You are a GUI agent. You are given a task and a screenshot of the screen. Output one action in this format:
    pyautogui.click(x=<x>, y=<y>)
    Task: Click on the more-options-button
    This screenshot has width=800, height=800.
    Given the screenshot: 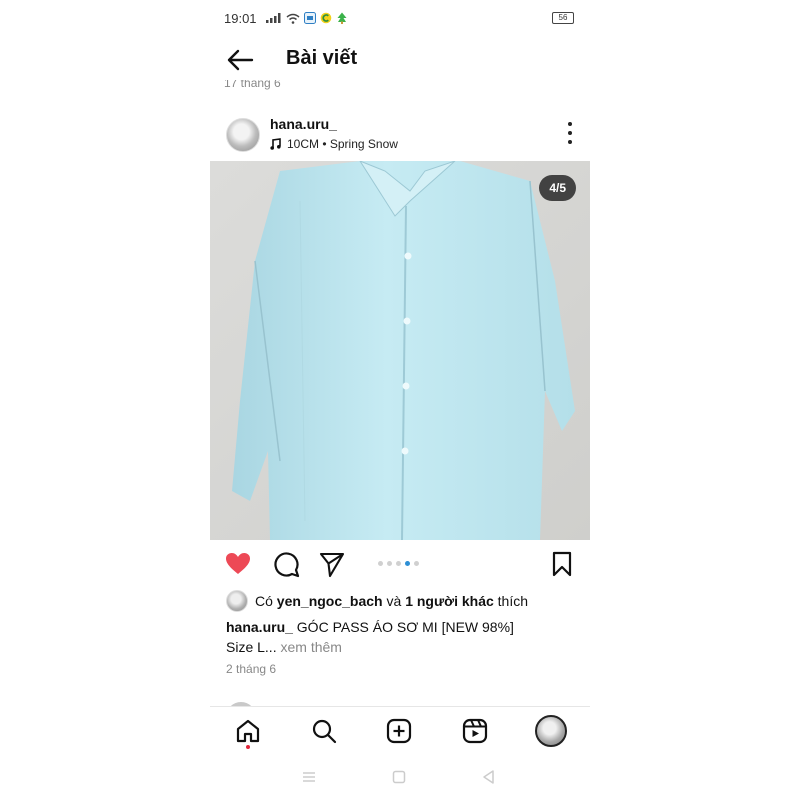 What is the action you would take?
    pyautogui.click(x=570, y=133)
    